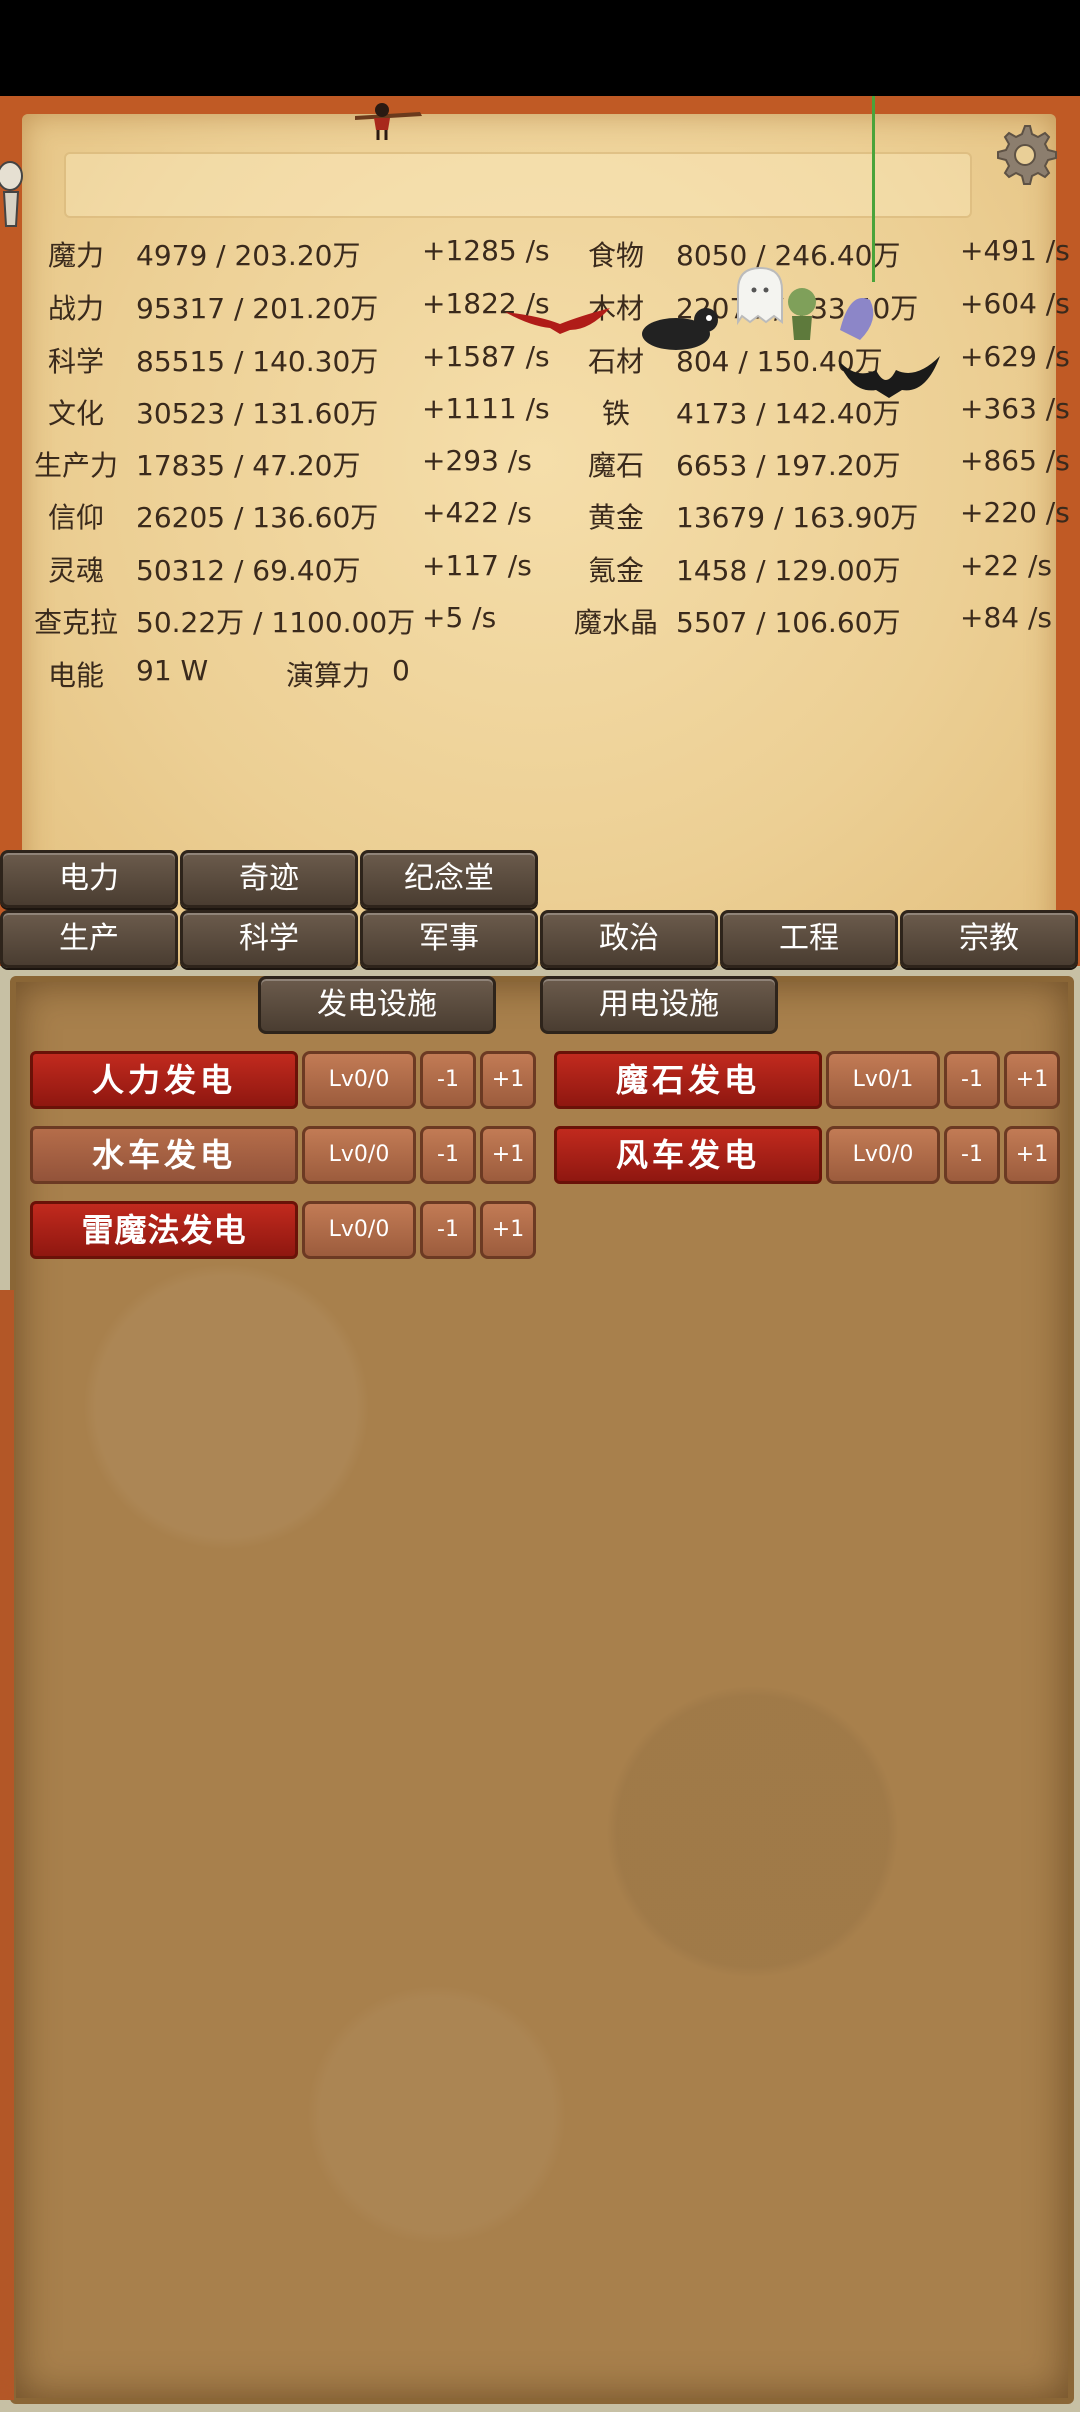 The height and width of the screenshot is (2412, 1080). I want to click on resource-rate: +422 /s, so click(477, 512).